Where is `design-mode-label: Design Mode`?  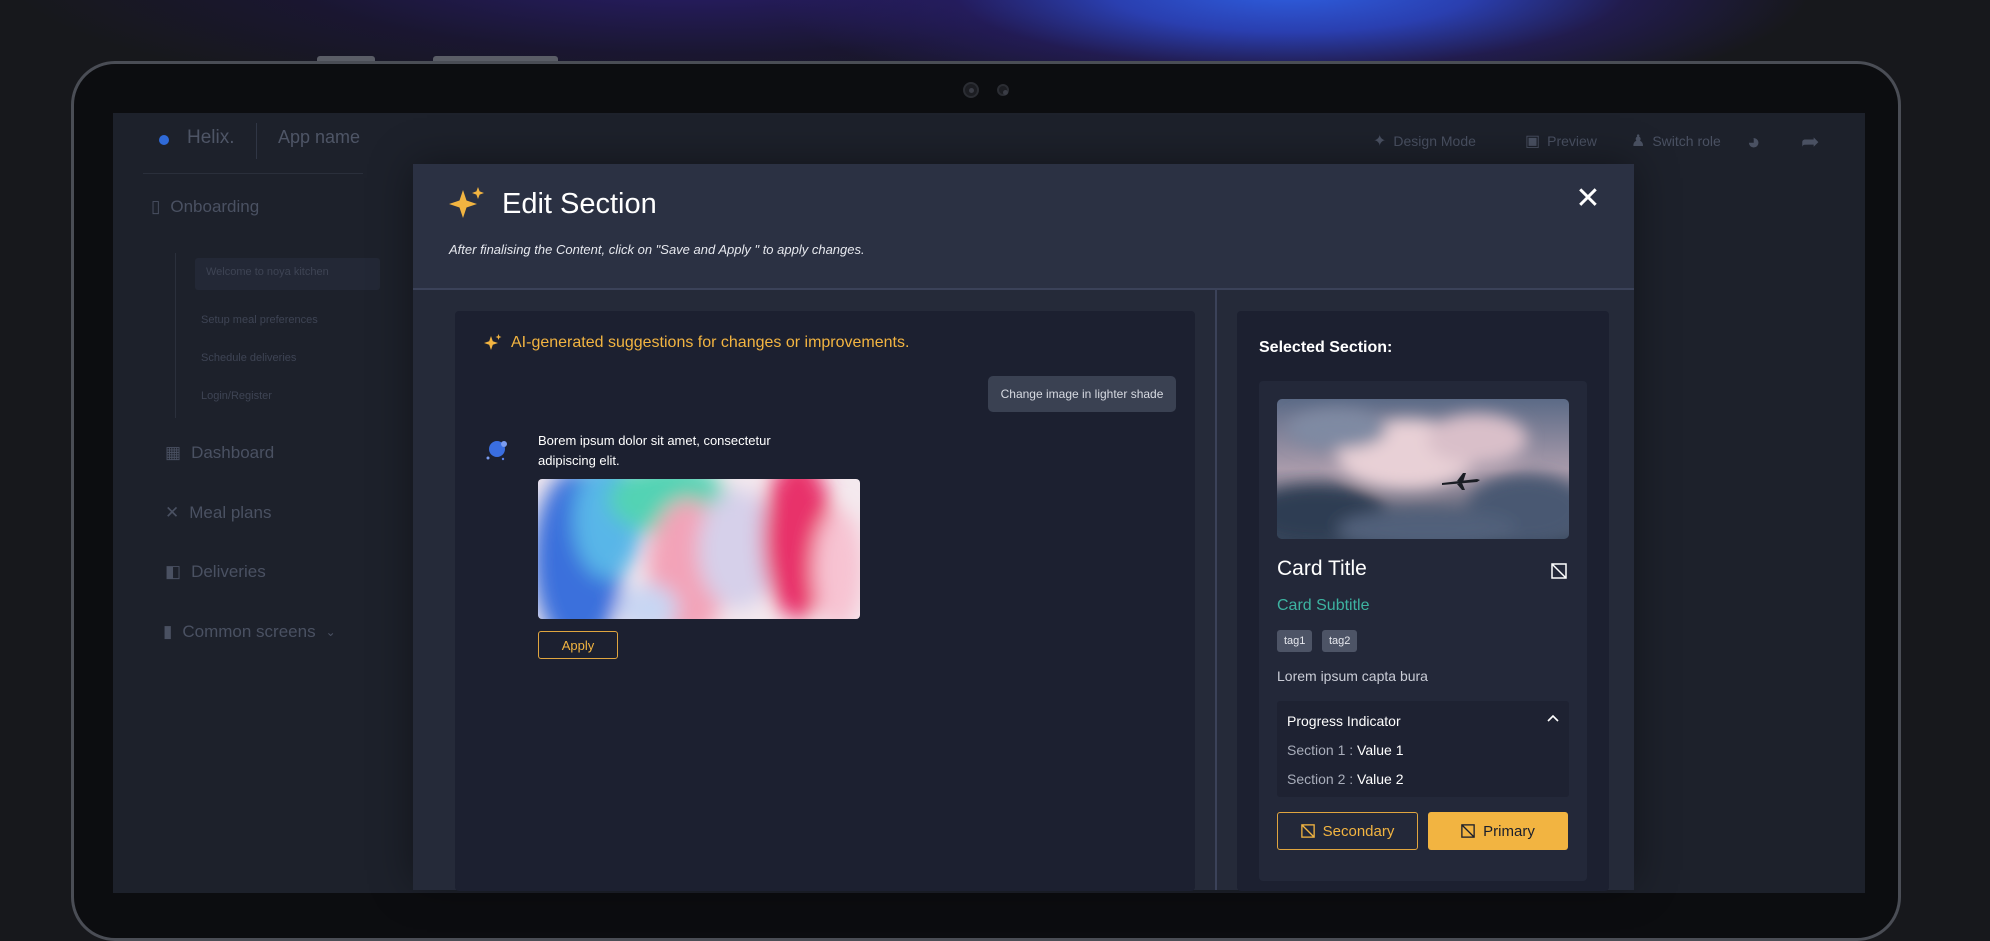 design-mode-label: Design Mode is located at coordinates (1434, 141).